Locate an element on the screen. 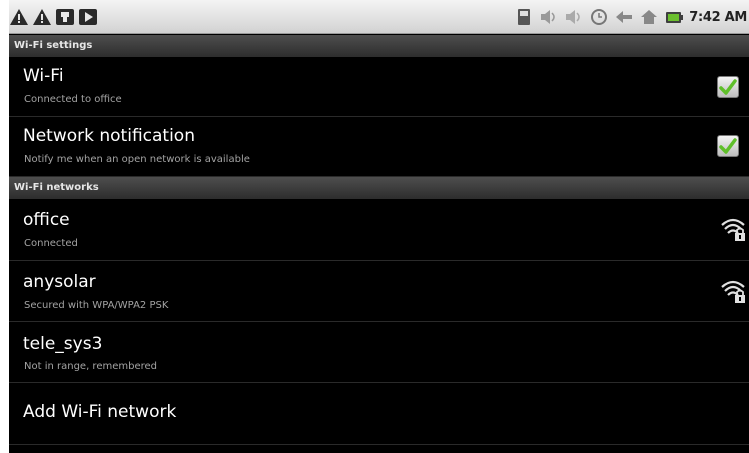 The image size is (749, 453). status-time: 7:42 AM is located at coordinates (718, 17).